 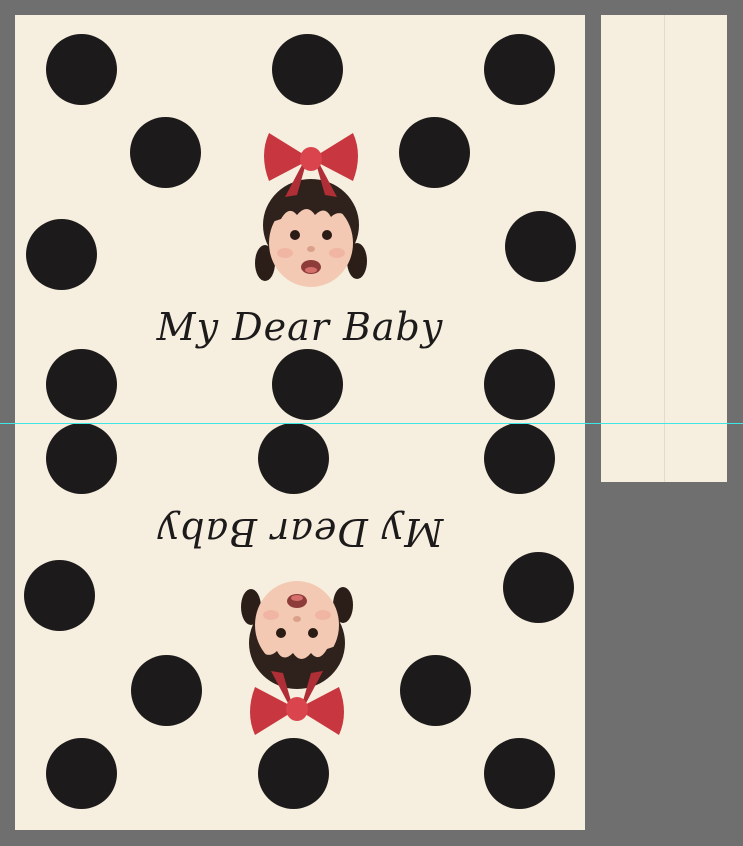 I want to click on horizontal-guide, so click(x=371, y=423).